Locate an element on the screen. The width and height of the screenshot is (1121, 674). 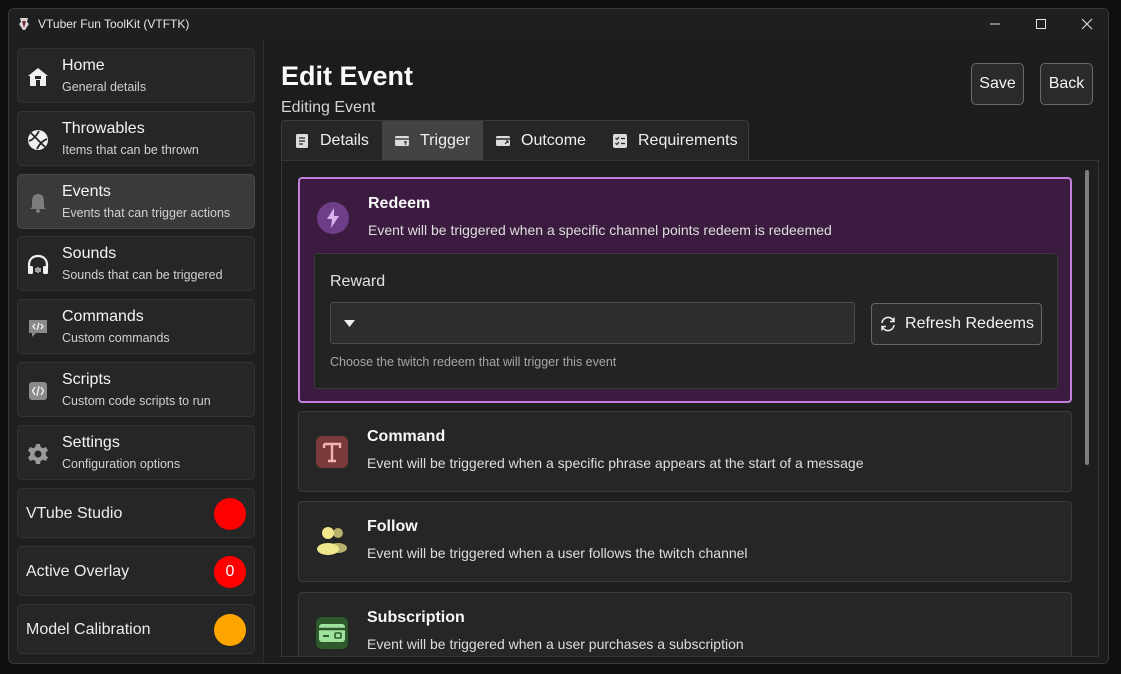
sidebar-item-title: Settings is located at coordinates (91, 442).